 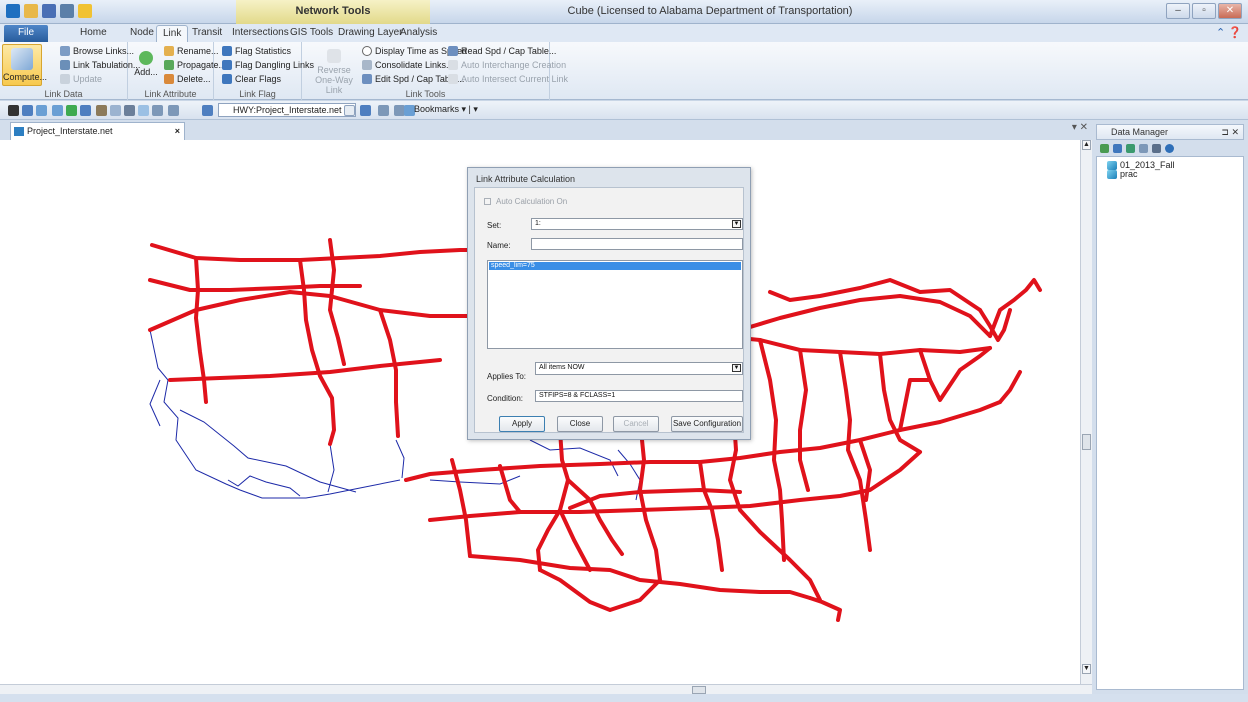 What do you see at coordinates (365, 110) in the screenshot?
I see `layer-props-icon` at bounding box center [365, 110].